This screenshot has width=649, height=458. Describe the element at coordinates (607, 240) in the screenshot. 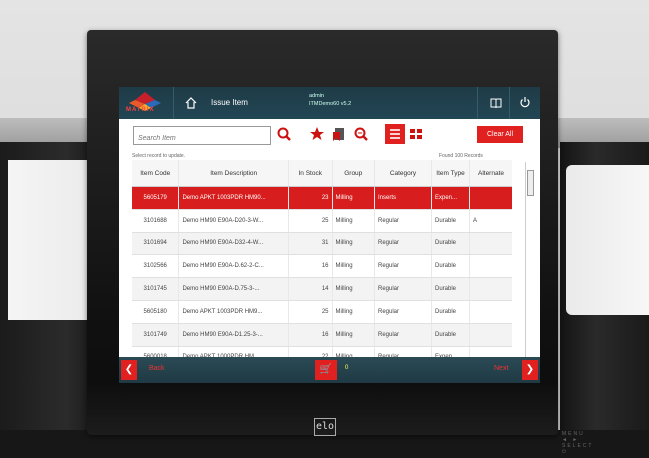

I see `drawer-right` at that location.